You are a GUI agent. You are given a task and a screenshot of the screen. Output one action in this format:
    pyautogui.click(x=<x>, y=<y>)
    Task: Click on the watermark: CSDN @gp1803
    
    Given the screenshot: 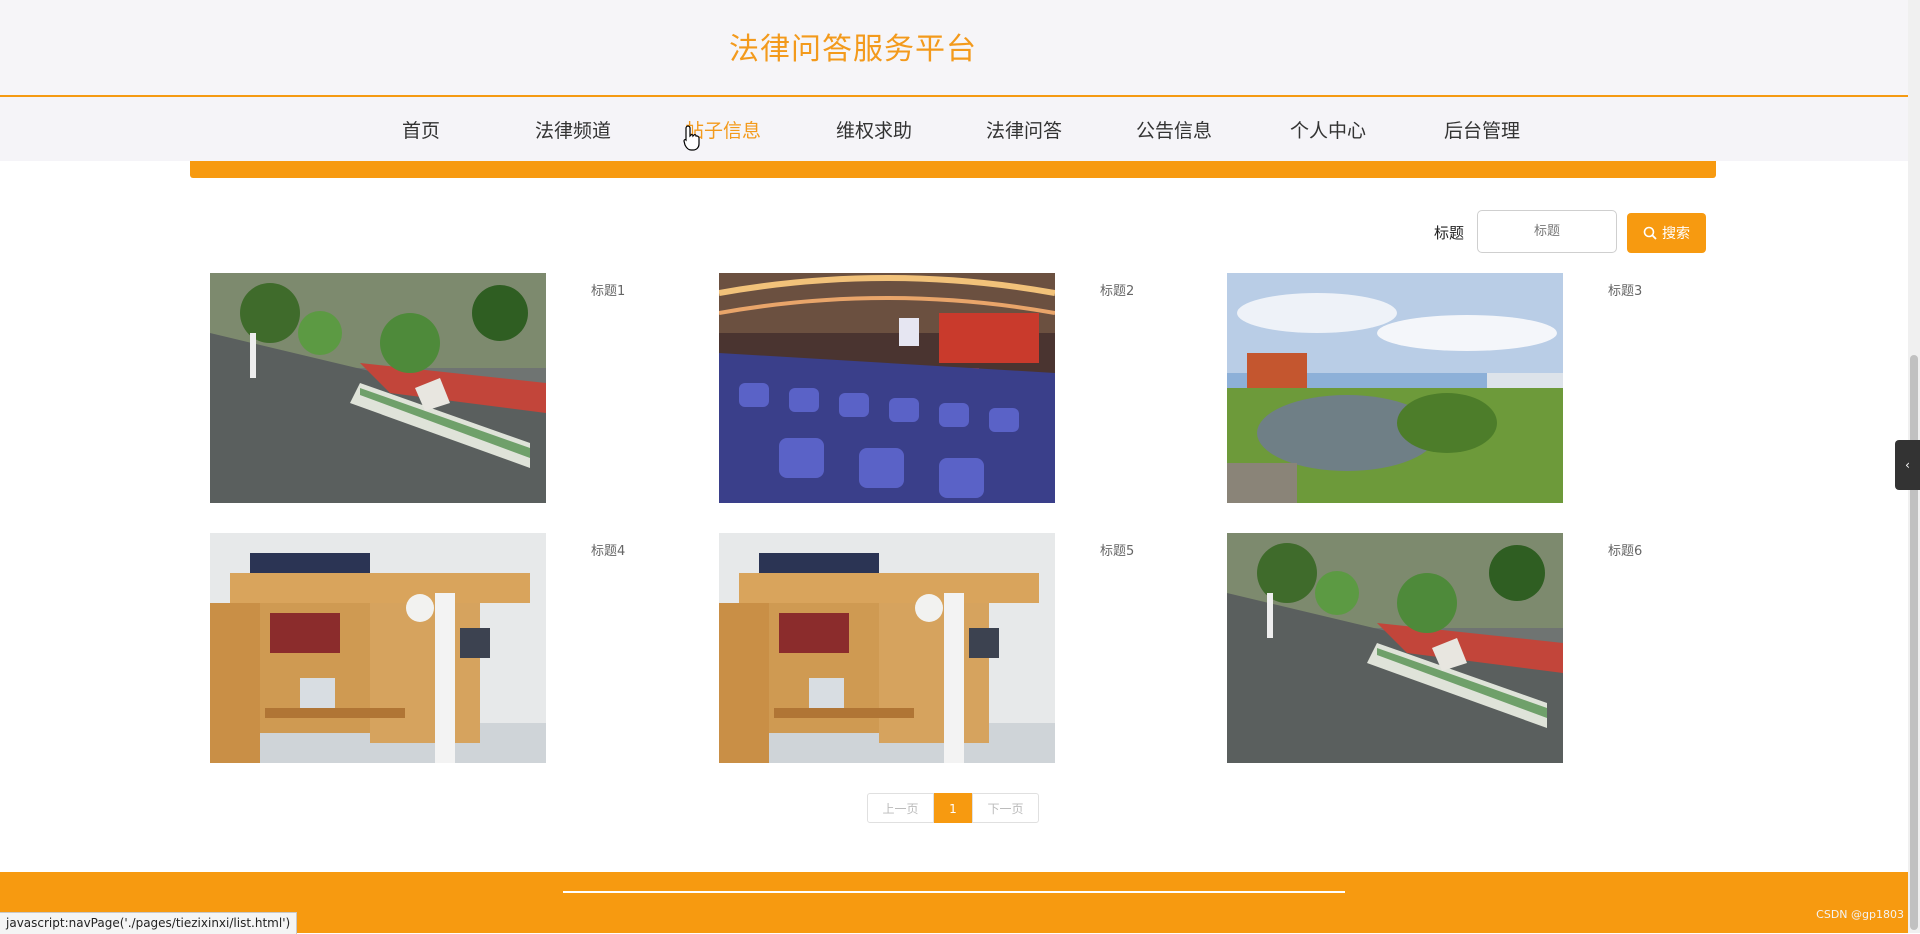 What is the action you would take?
    pyautogui.click(x=1860, y=914)
    